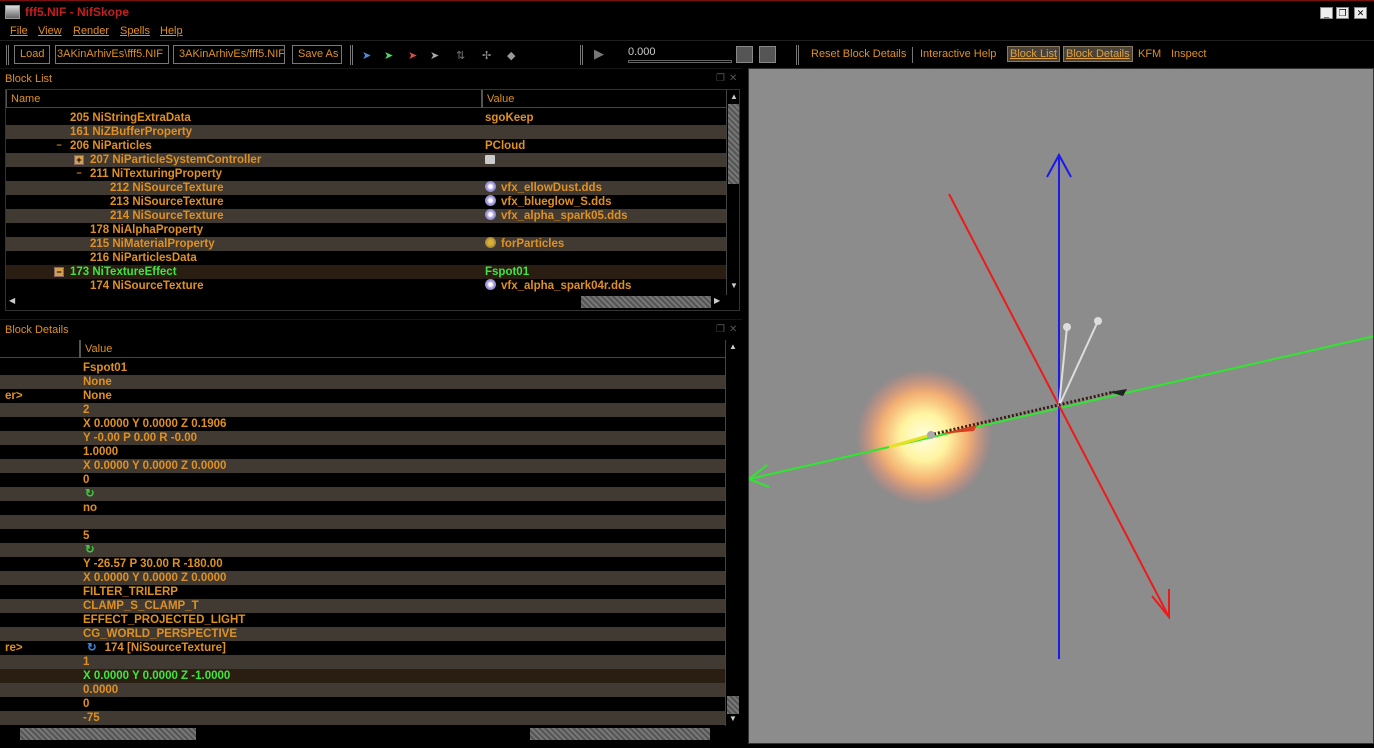 Image resolution: width=1374 pixels, height=748 pixels. What do you see at coordinates (362, 382) in the screenshot?
I see `detail-row: None` at bounding box center [362, 382].